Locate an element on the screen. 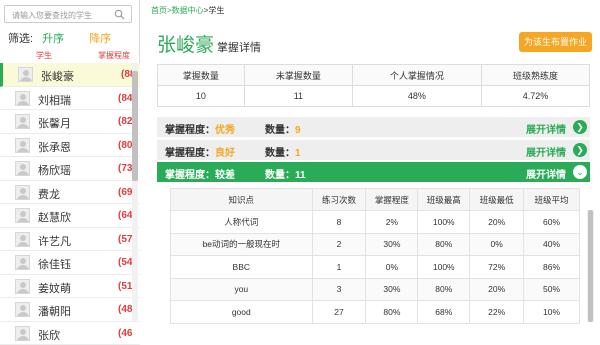 This screenshot has height=345, width=600. breadcrumb-data-center-link: 数据中心 is located at coordinates (188, 10).